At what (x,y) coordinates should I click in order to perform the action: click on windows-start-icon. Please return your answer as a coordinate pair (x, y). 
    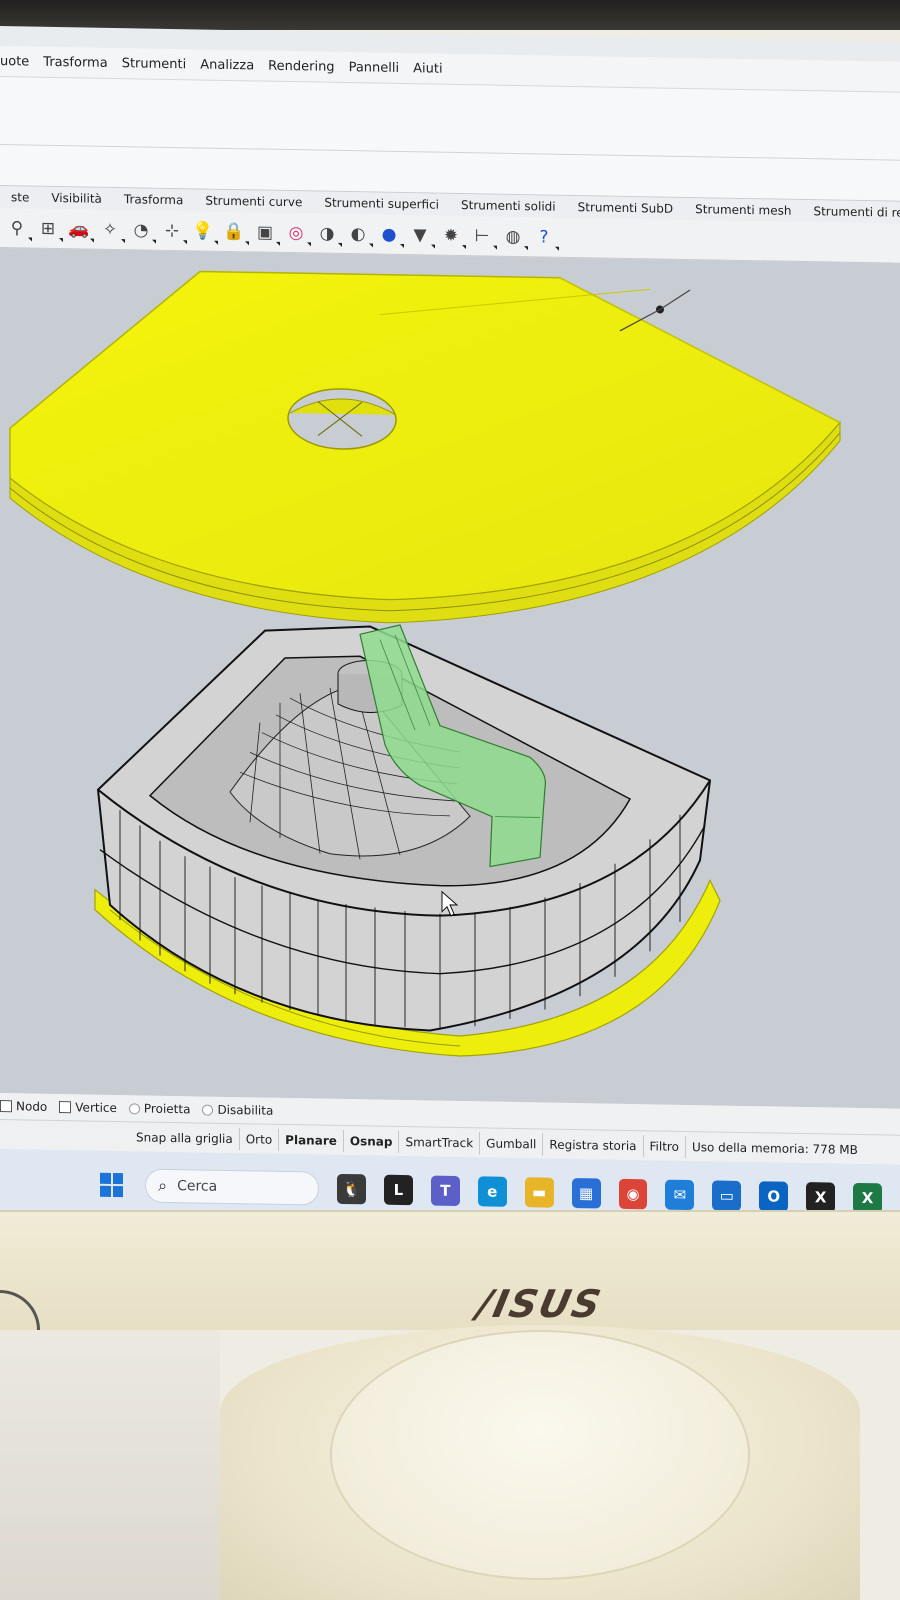
    Looking at the image, I should click on (112, 1184).